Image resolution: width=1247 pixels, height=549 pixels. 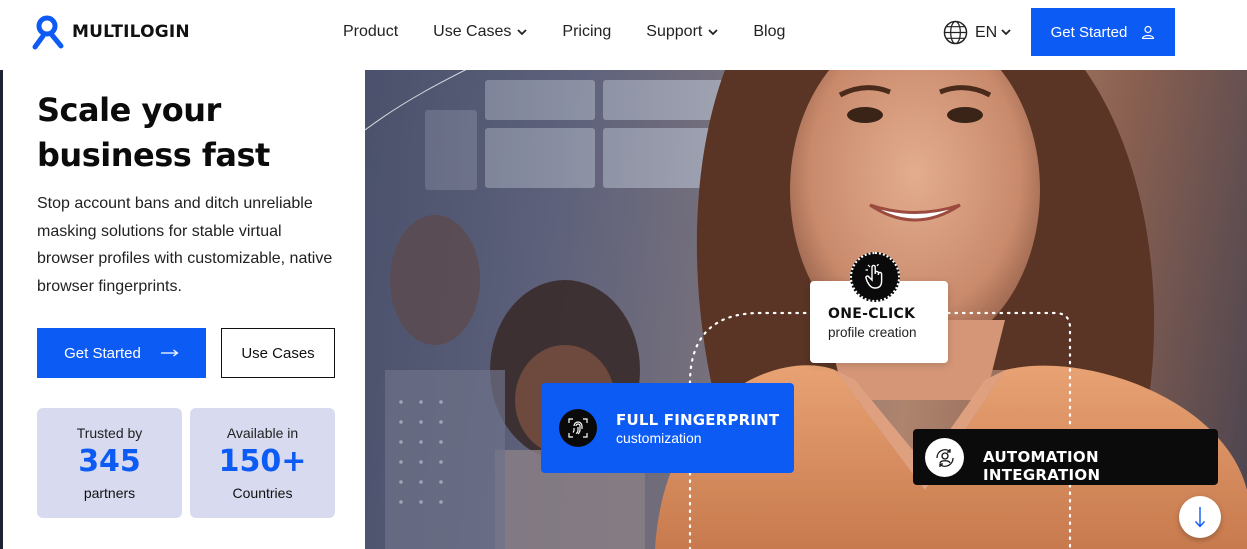 I want to click on menu-item-label: Pricing, so click(x=587, y=31).